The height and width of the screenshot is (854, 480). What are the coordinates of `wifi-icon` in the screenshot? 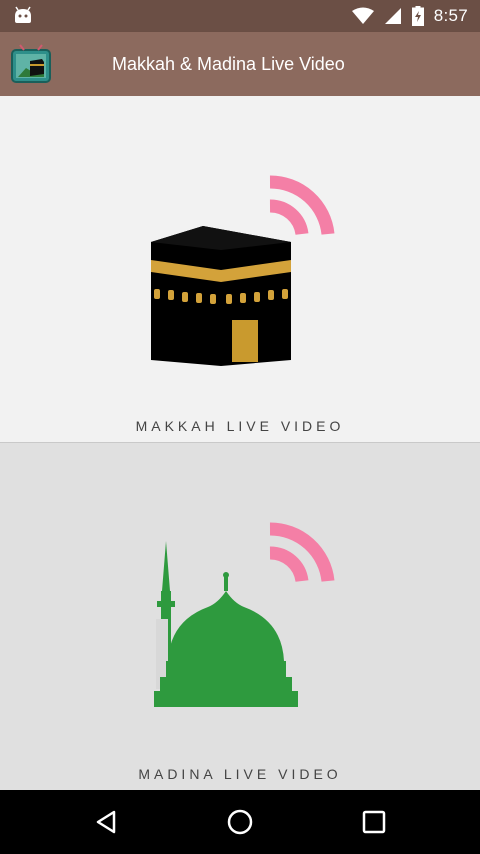 It's located at (362, 15).